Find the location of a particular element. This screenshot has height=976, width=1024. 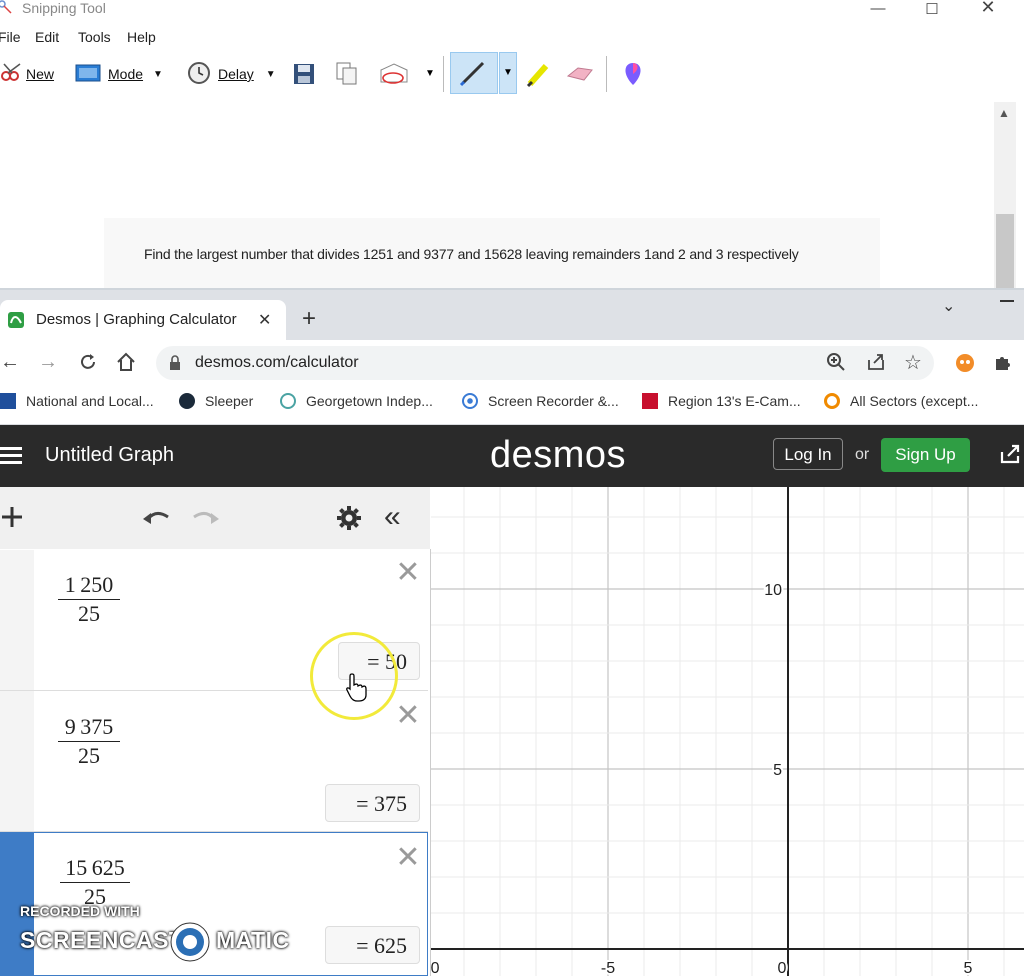

watermark-top: RECORDED WITH is located at coordinates (80, 911).